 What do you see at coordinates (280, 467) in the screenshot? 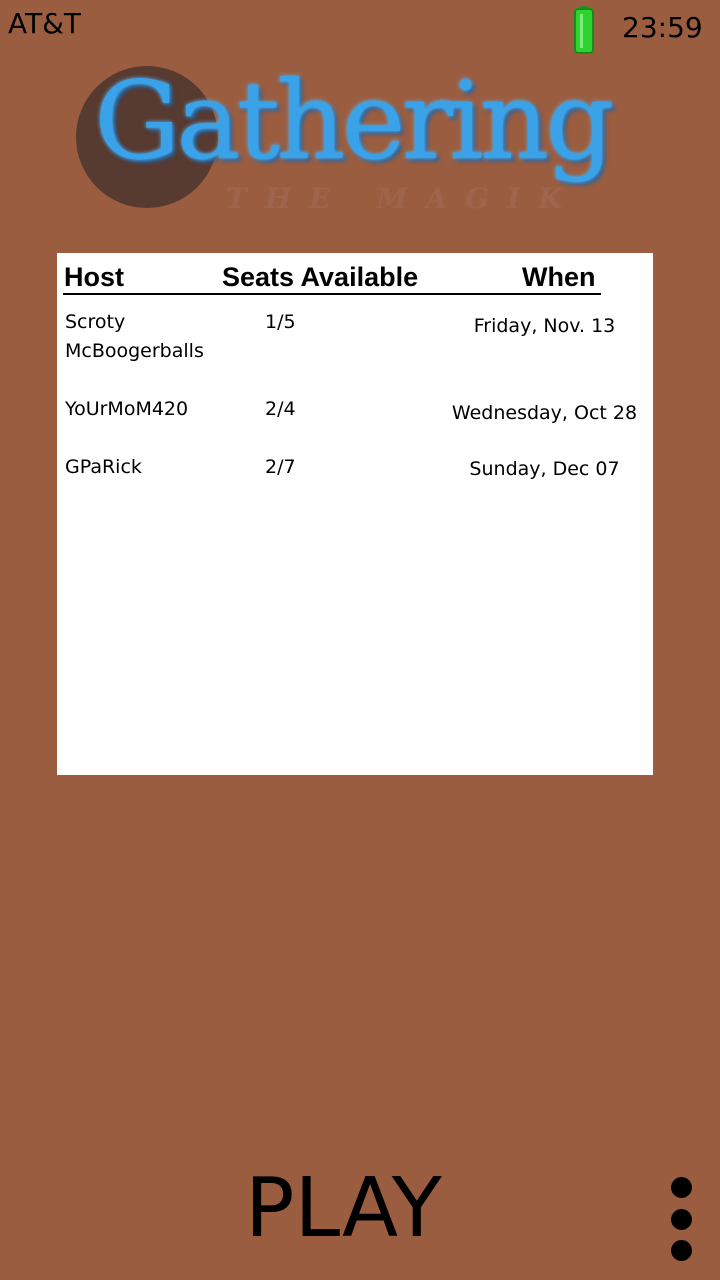
I see `row-seats: 2/7` at bounding box center [280, 467].